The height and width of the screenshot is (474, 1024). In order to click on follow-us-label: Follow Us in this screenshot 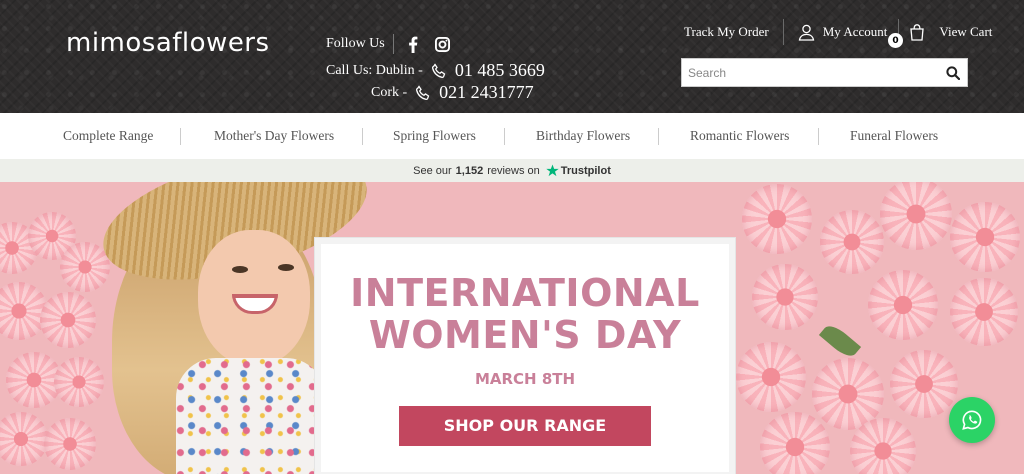, I will do `click(355, 43)`.